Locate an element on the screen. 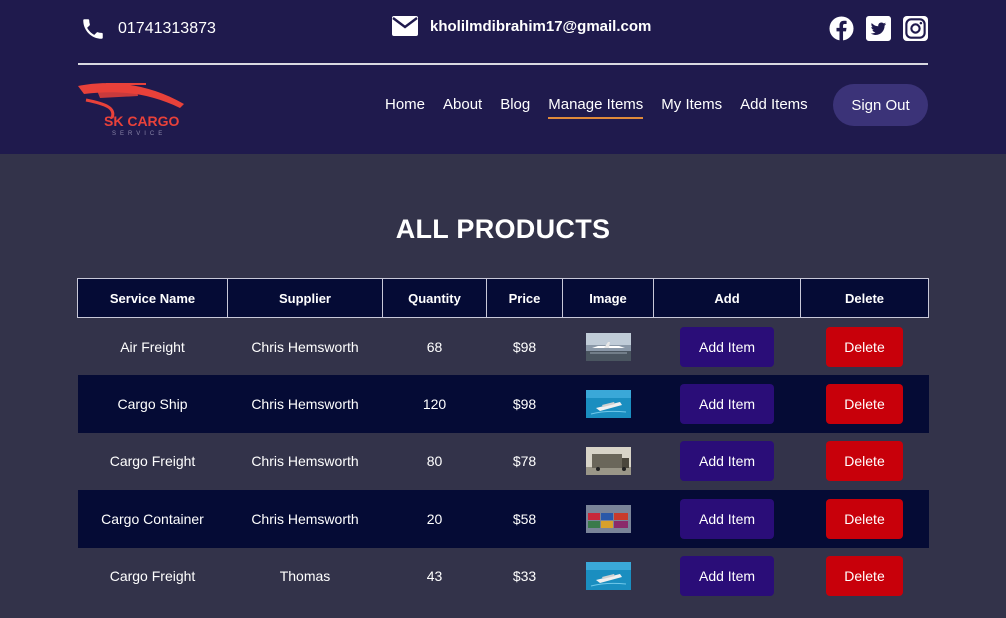 The image size is (1006, 618). supplier: Thomas is located at coordinates (305, 576).